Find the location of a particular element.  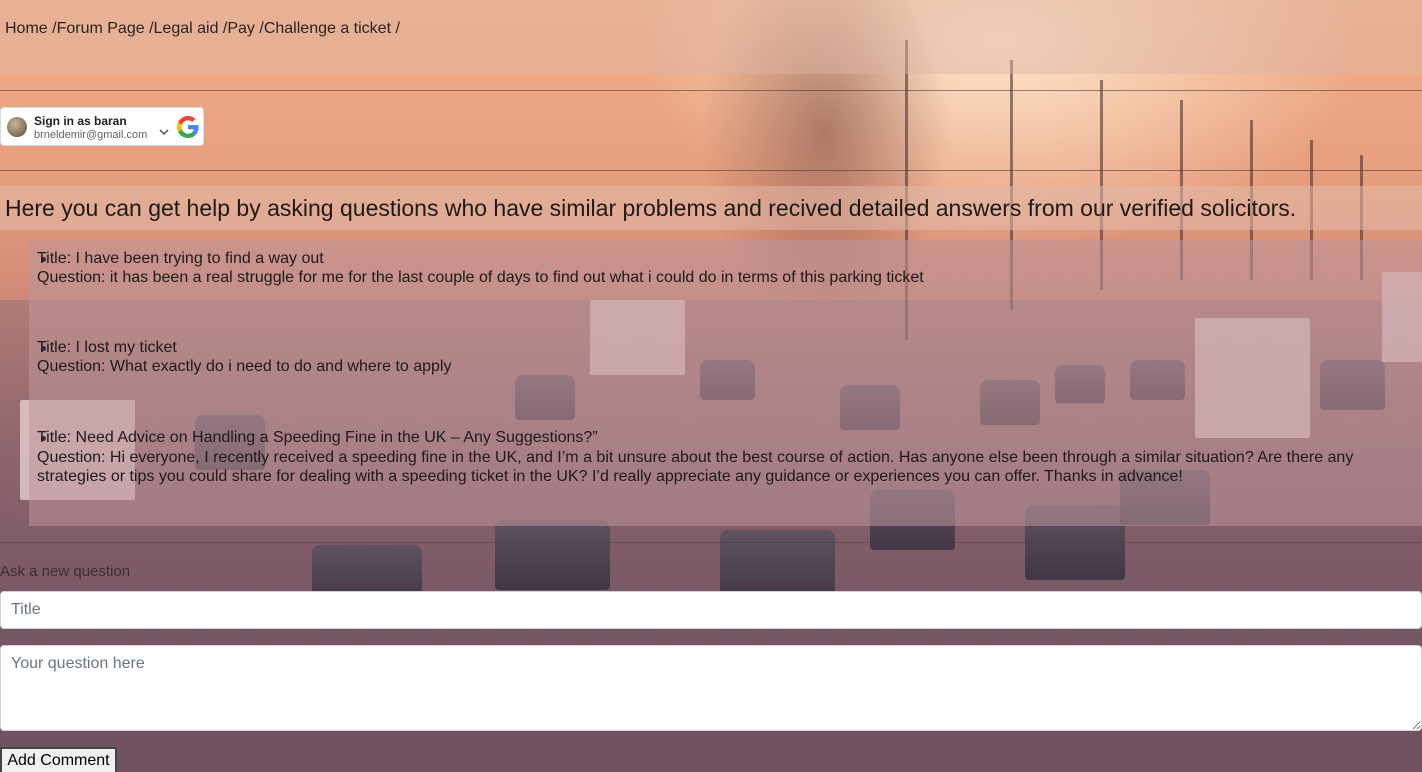

ask-question-label: Ask a new question is located at coordinates (65, 571).